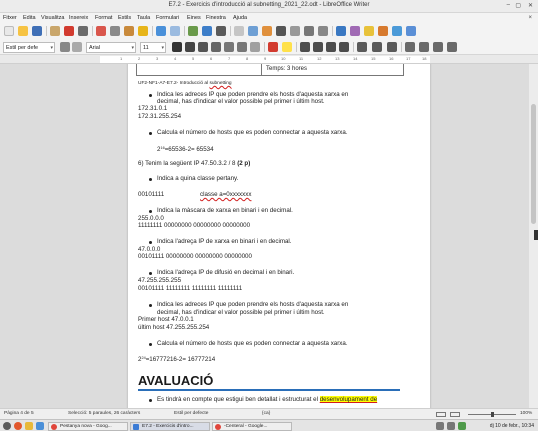 The image size is (538, 431). What do you see at coordinates (369, 31) in the screenshot?
I see `comment-icon` at bounding box center [369, 31].